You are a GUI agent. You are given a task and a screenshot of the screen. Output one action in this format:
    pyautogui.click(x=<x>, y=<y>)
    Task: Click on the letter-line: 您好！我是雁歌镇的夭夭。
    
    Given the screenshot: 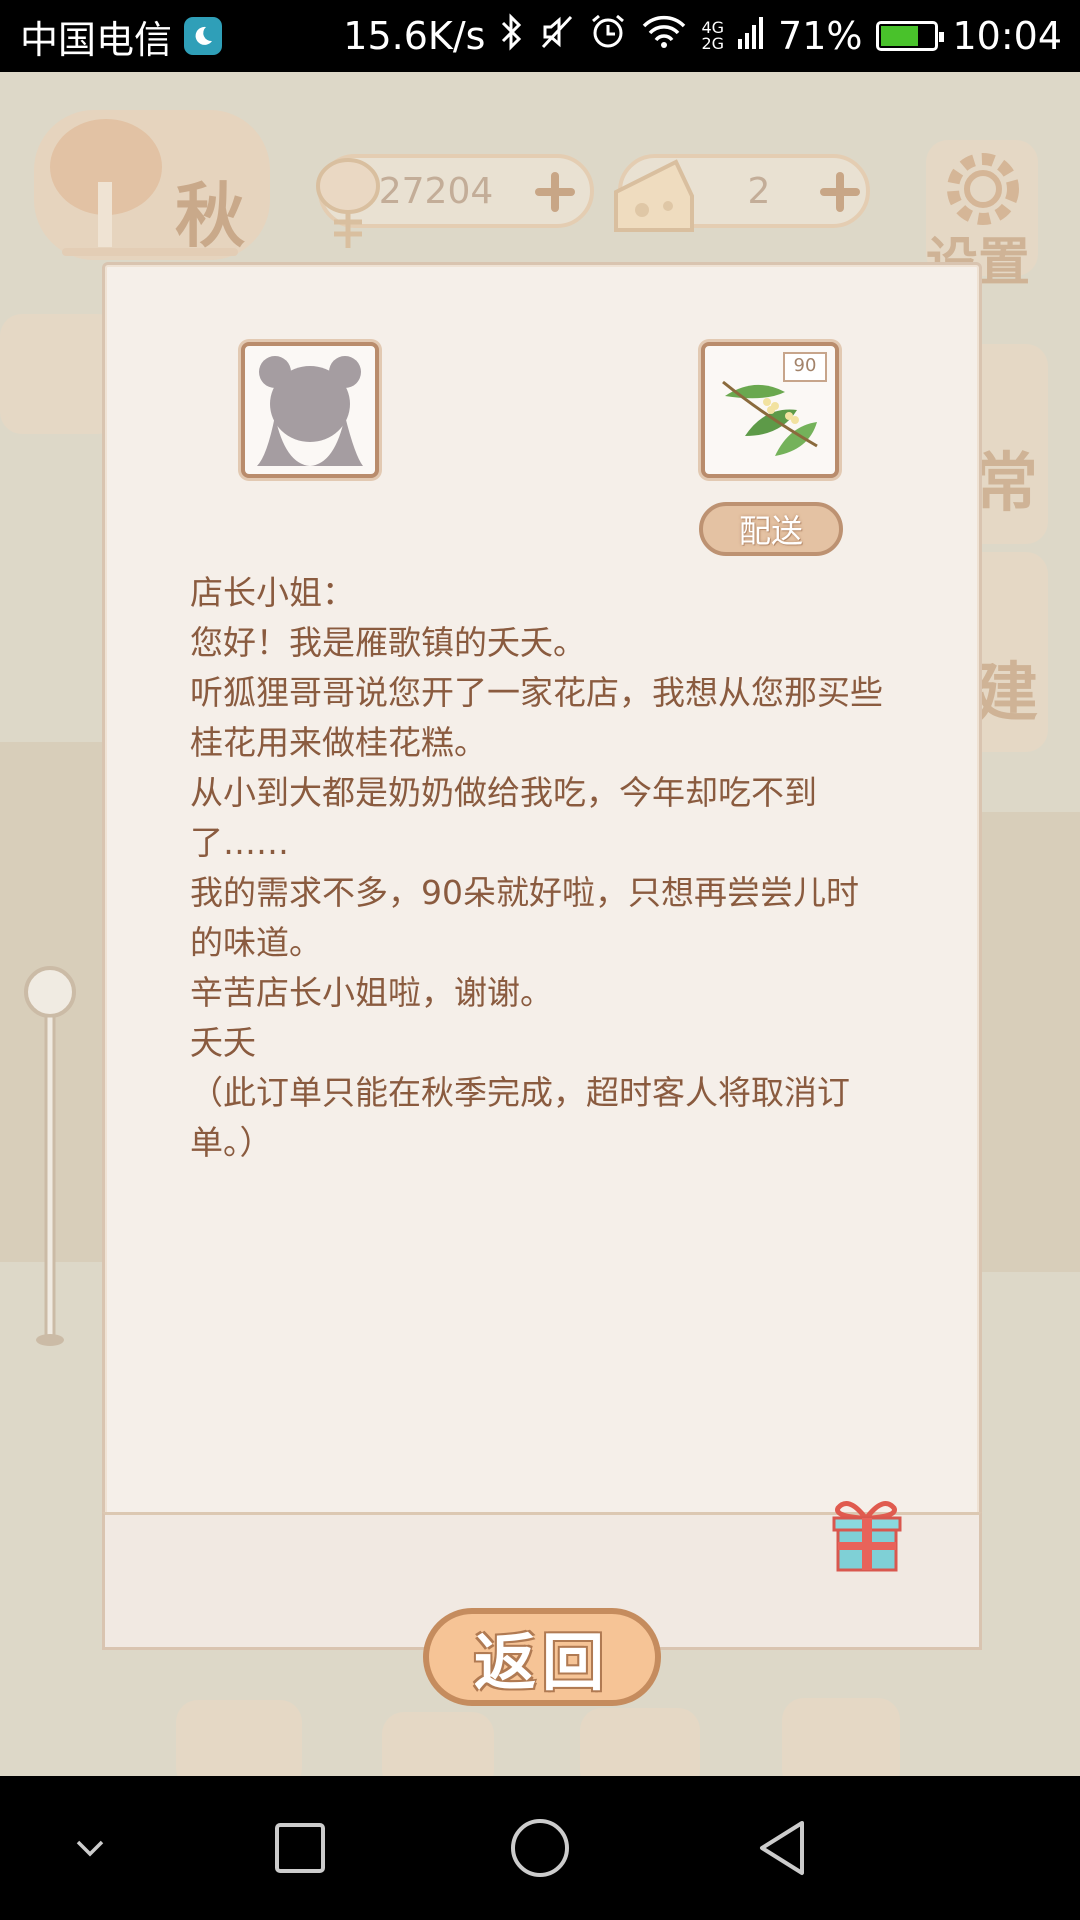 What is the action you would take?
    pyautogui.click(x=388, y=642)
    